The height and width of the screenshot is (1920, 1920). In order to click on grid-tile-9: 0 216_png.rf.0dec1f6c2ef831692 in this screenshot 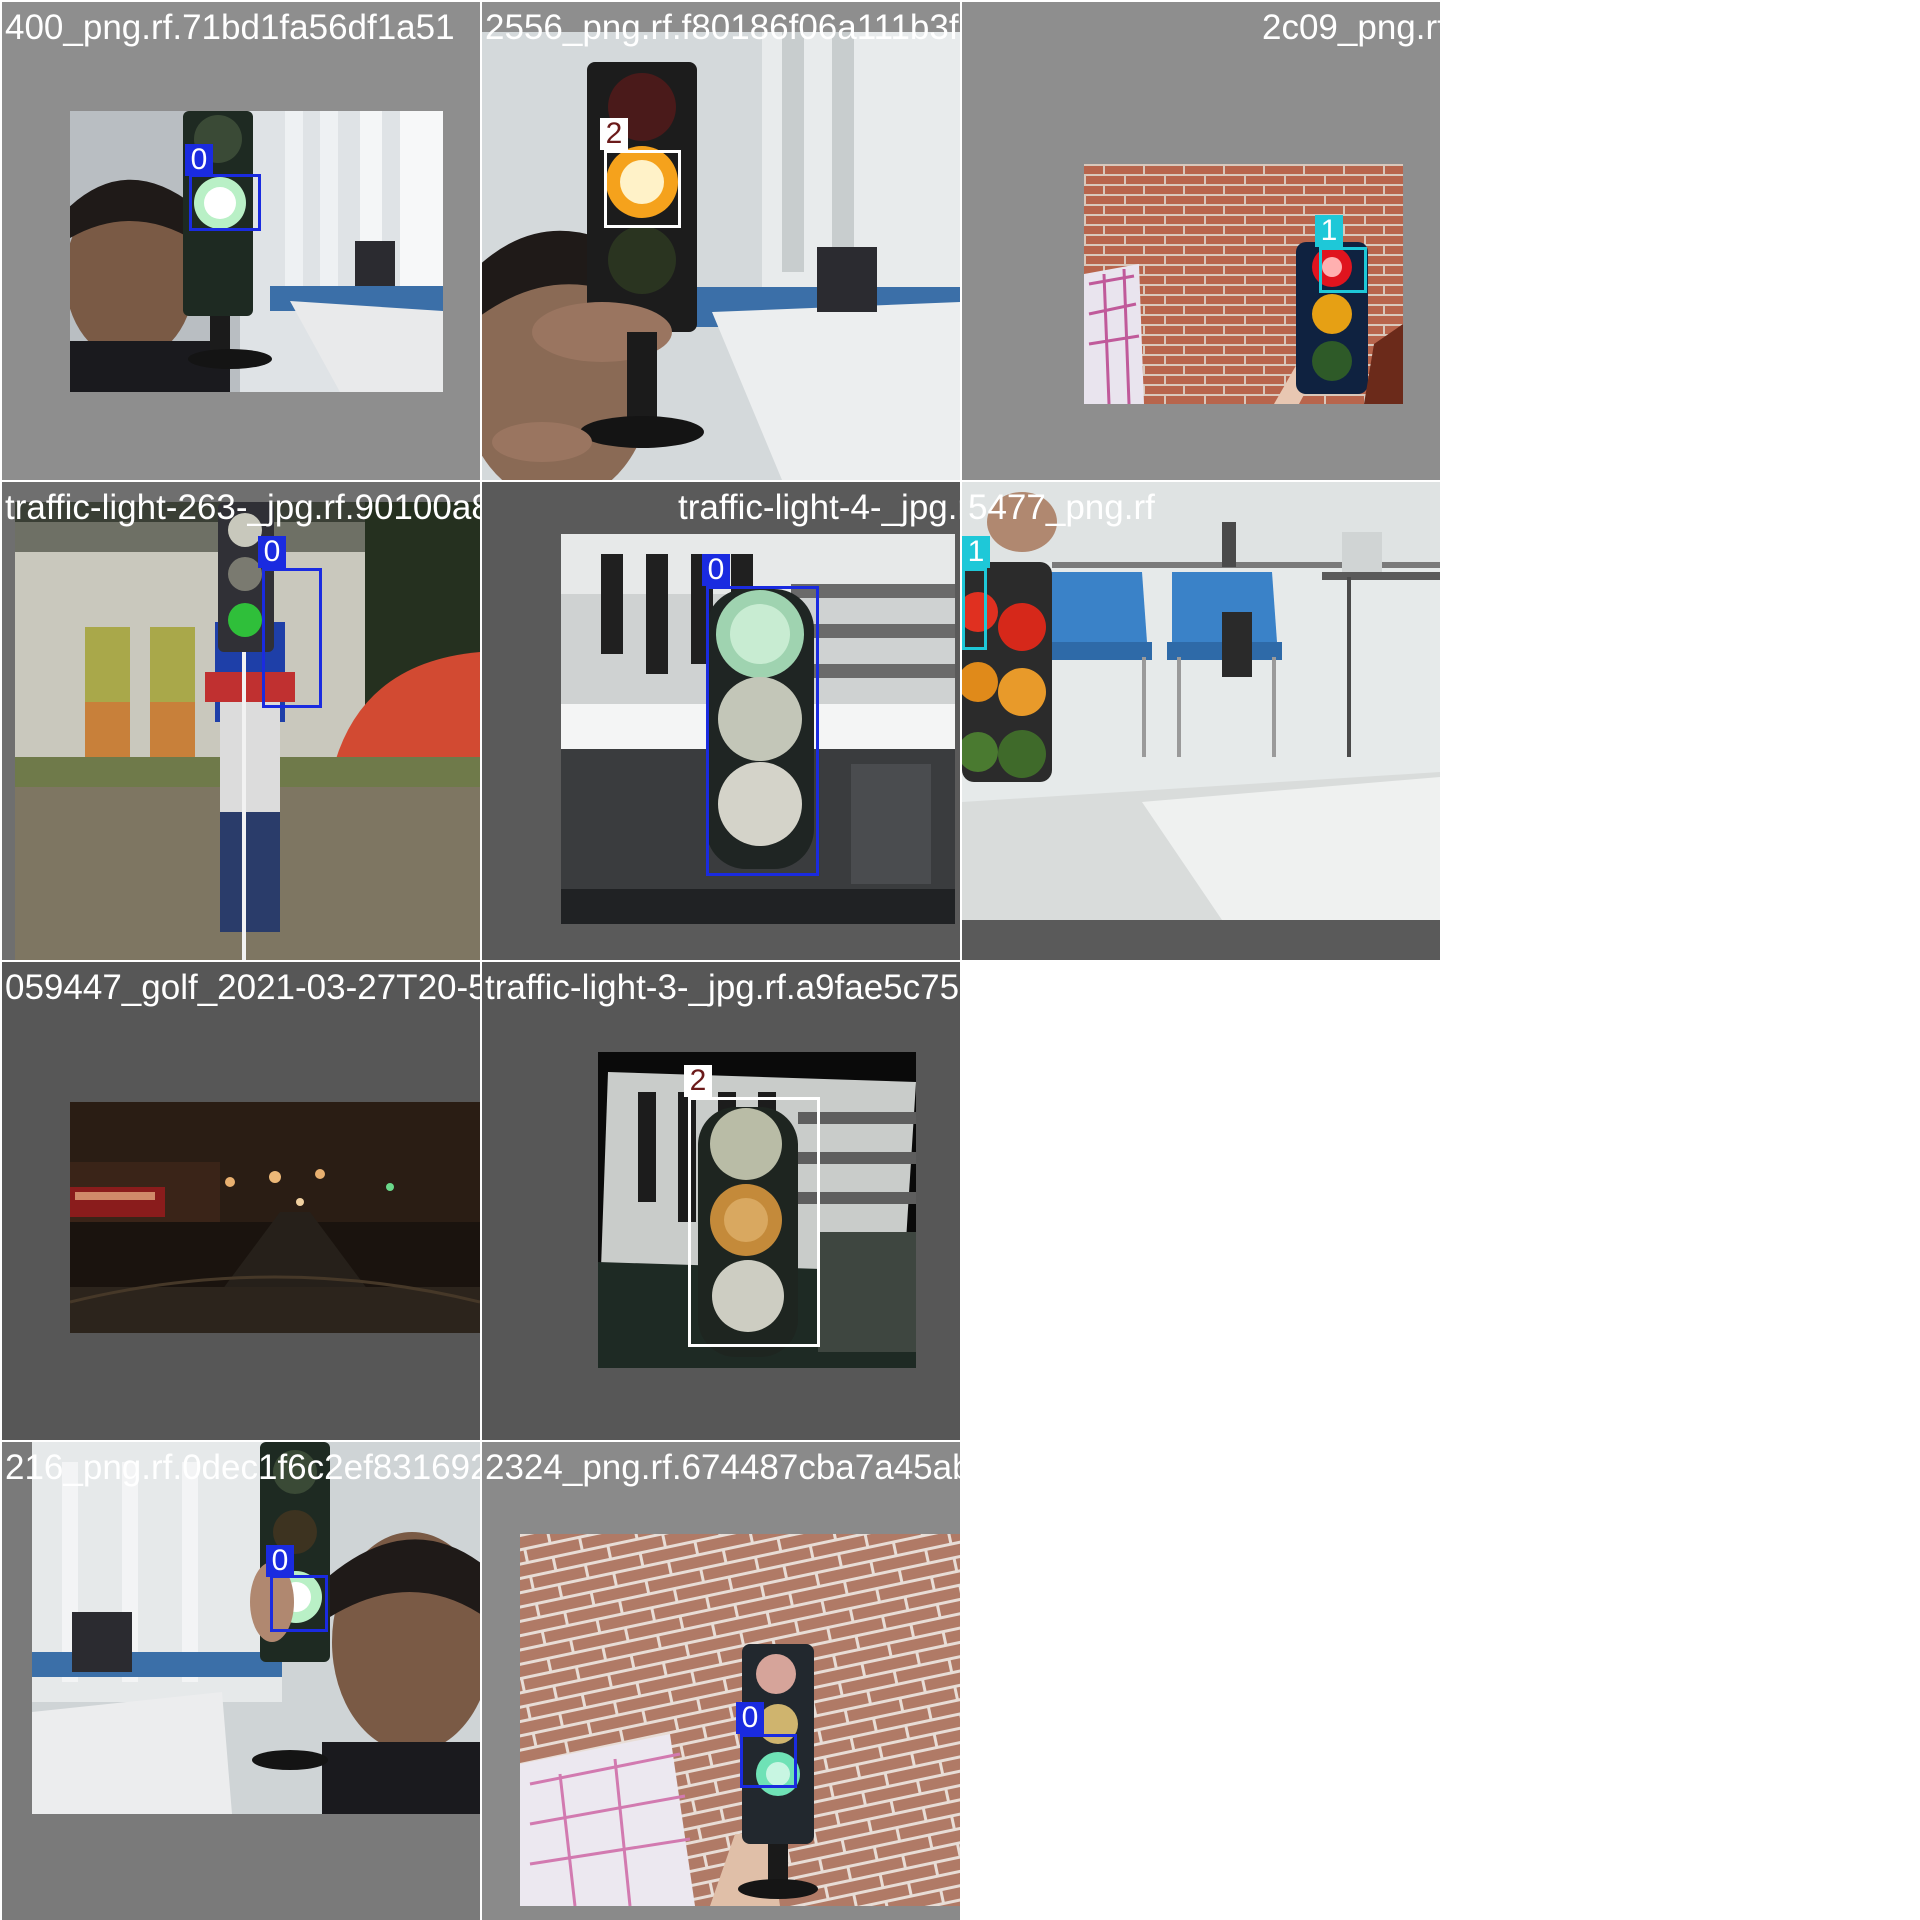, I will do `click(241, 1681)`.